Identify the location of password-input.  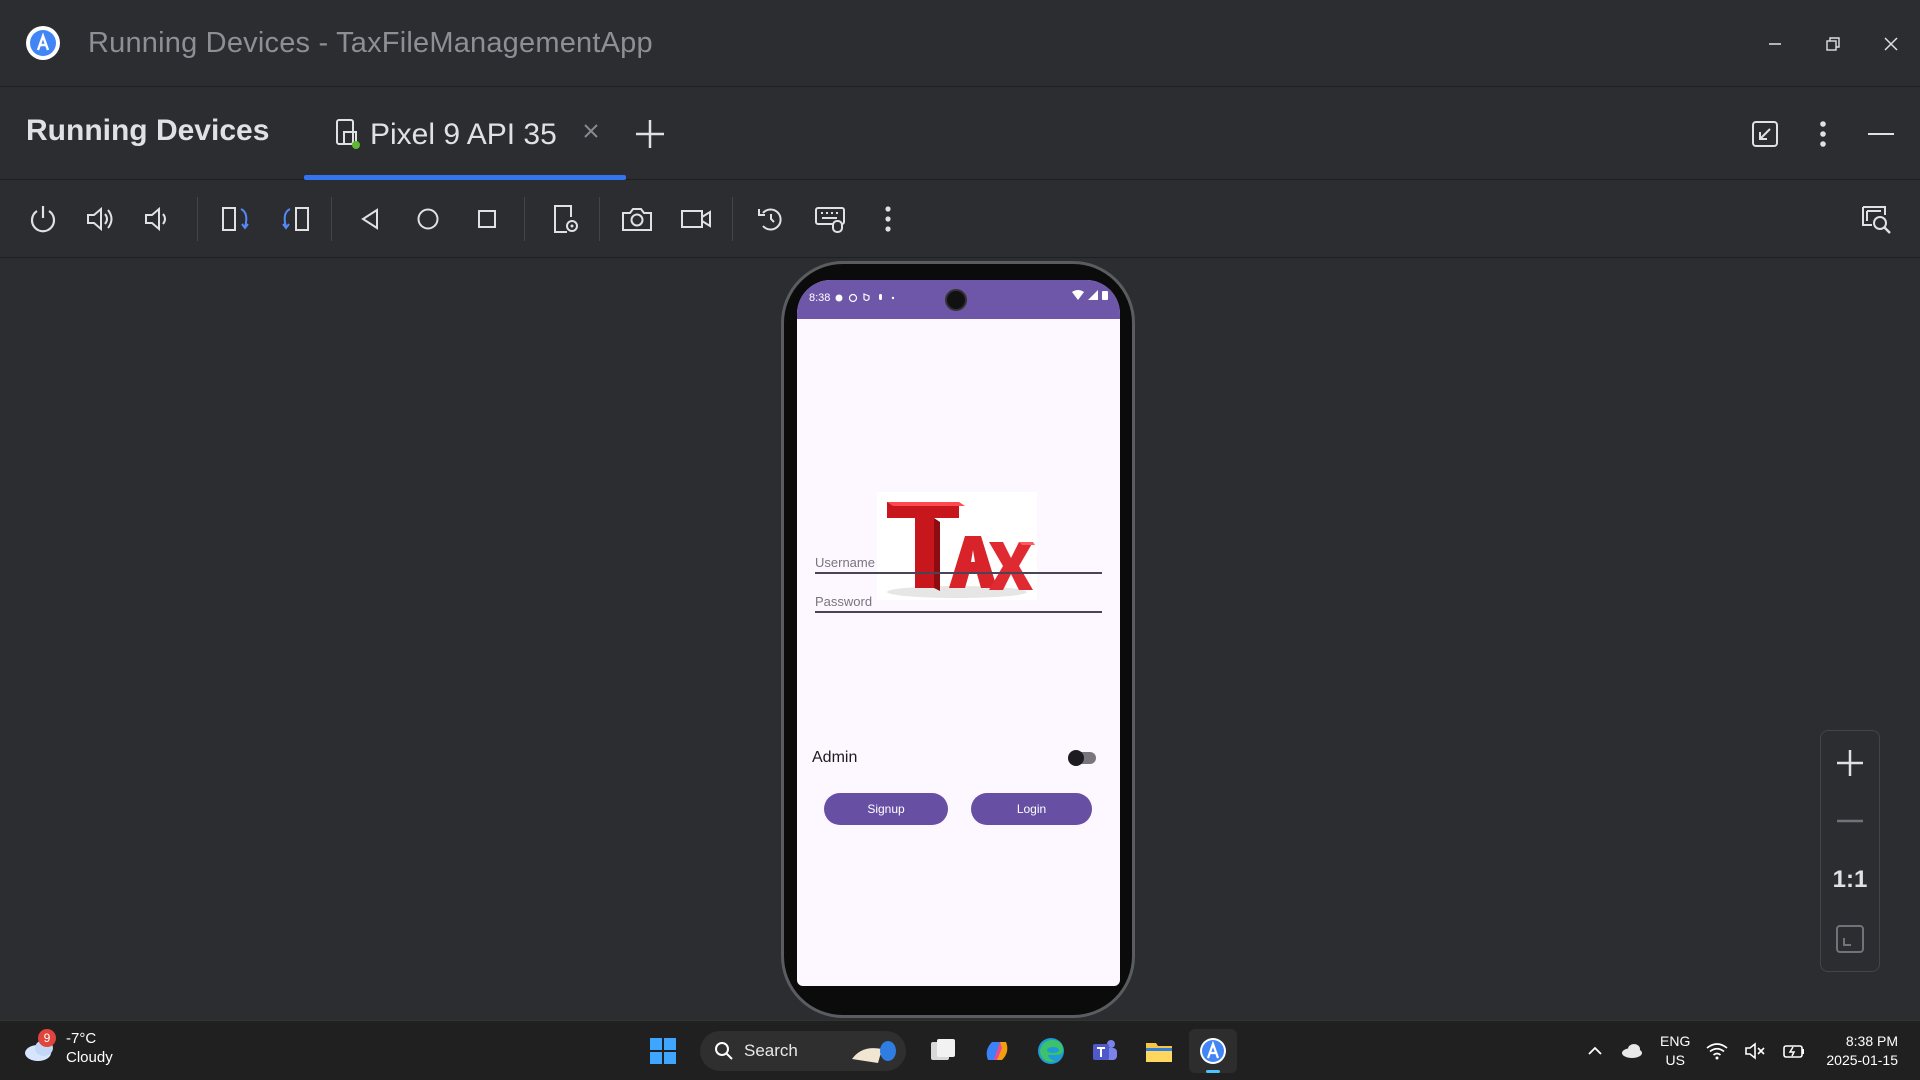
(958, 596).